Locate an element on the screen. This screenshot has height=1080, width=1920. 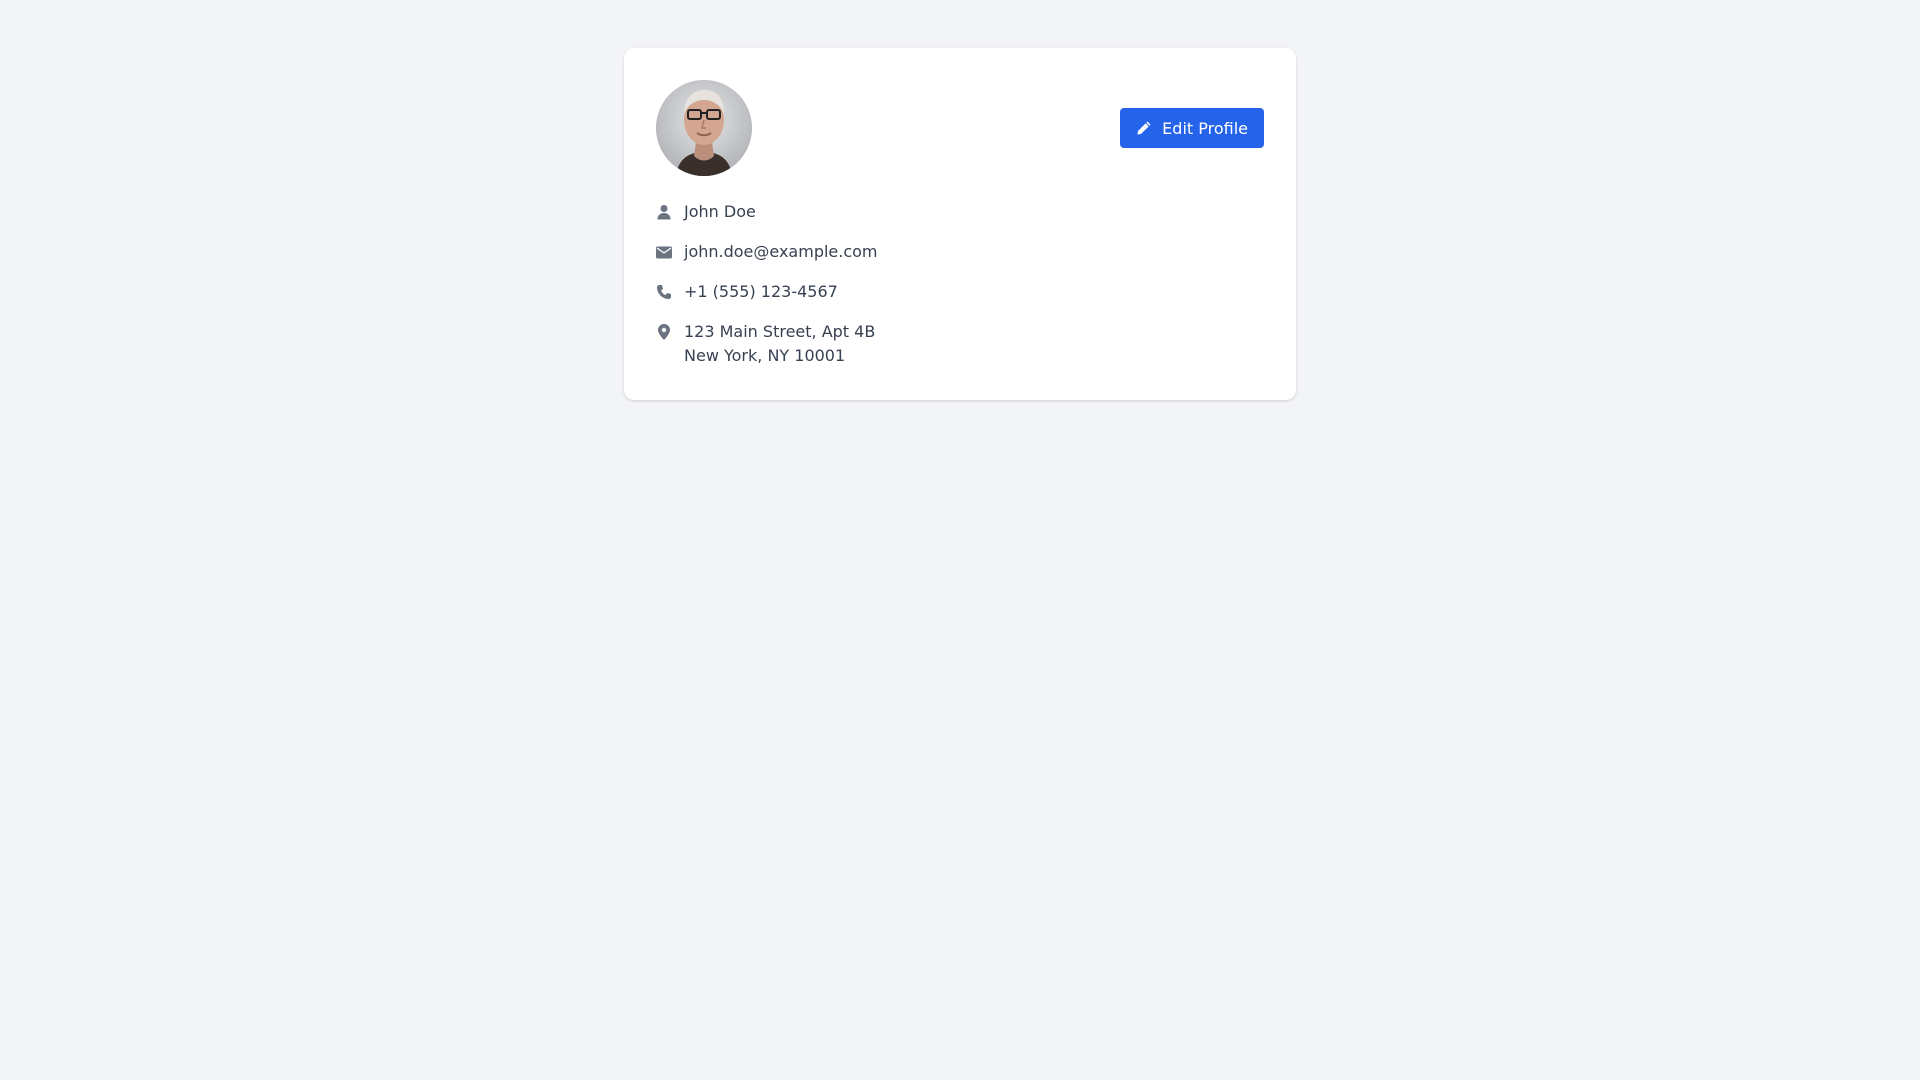
pencil-icon is located at coordinates (1144, 128).